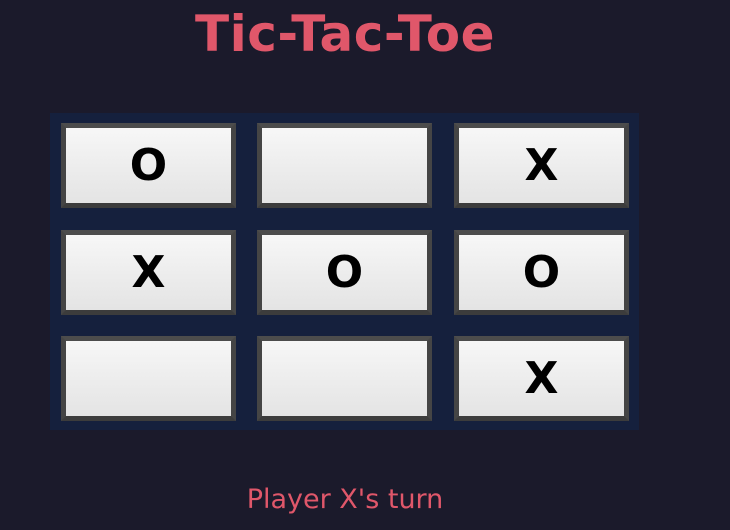  I want to click on cell-4-mark: X, so click(148, 272).